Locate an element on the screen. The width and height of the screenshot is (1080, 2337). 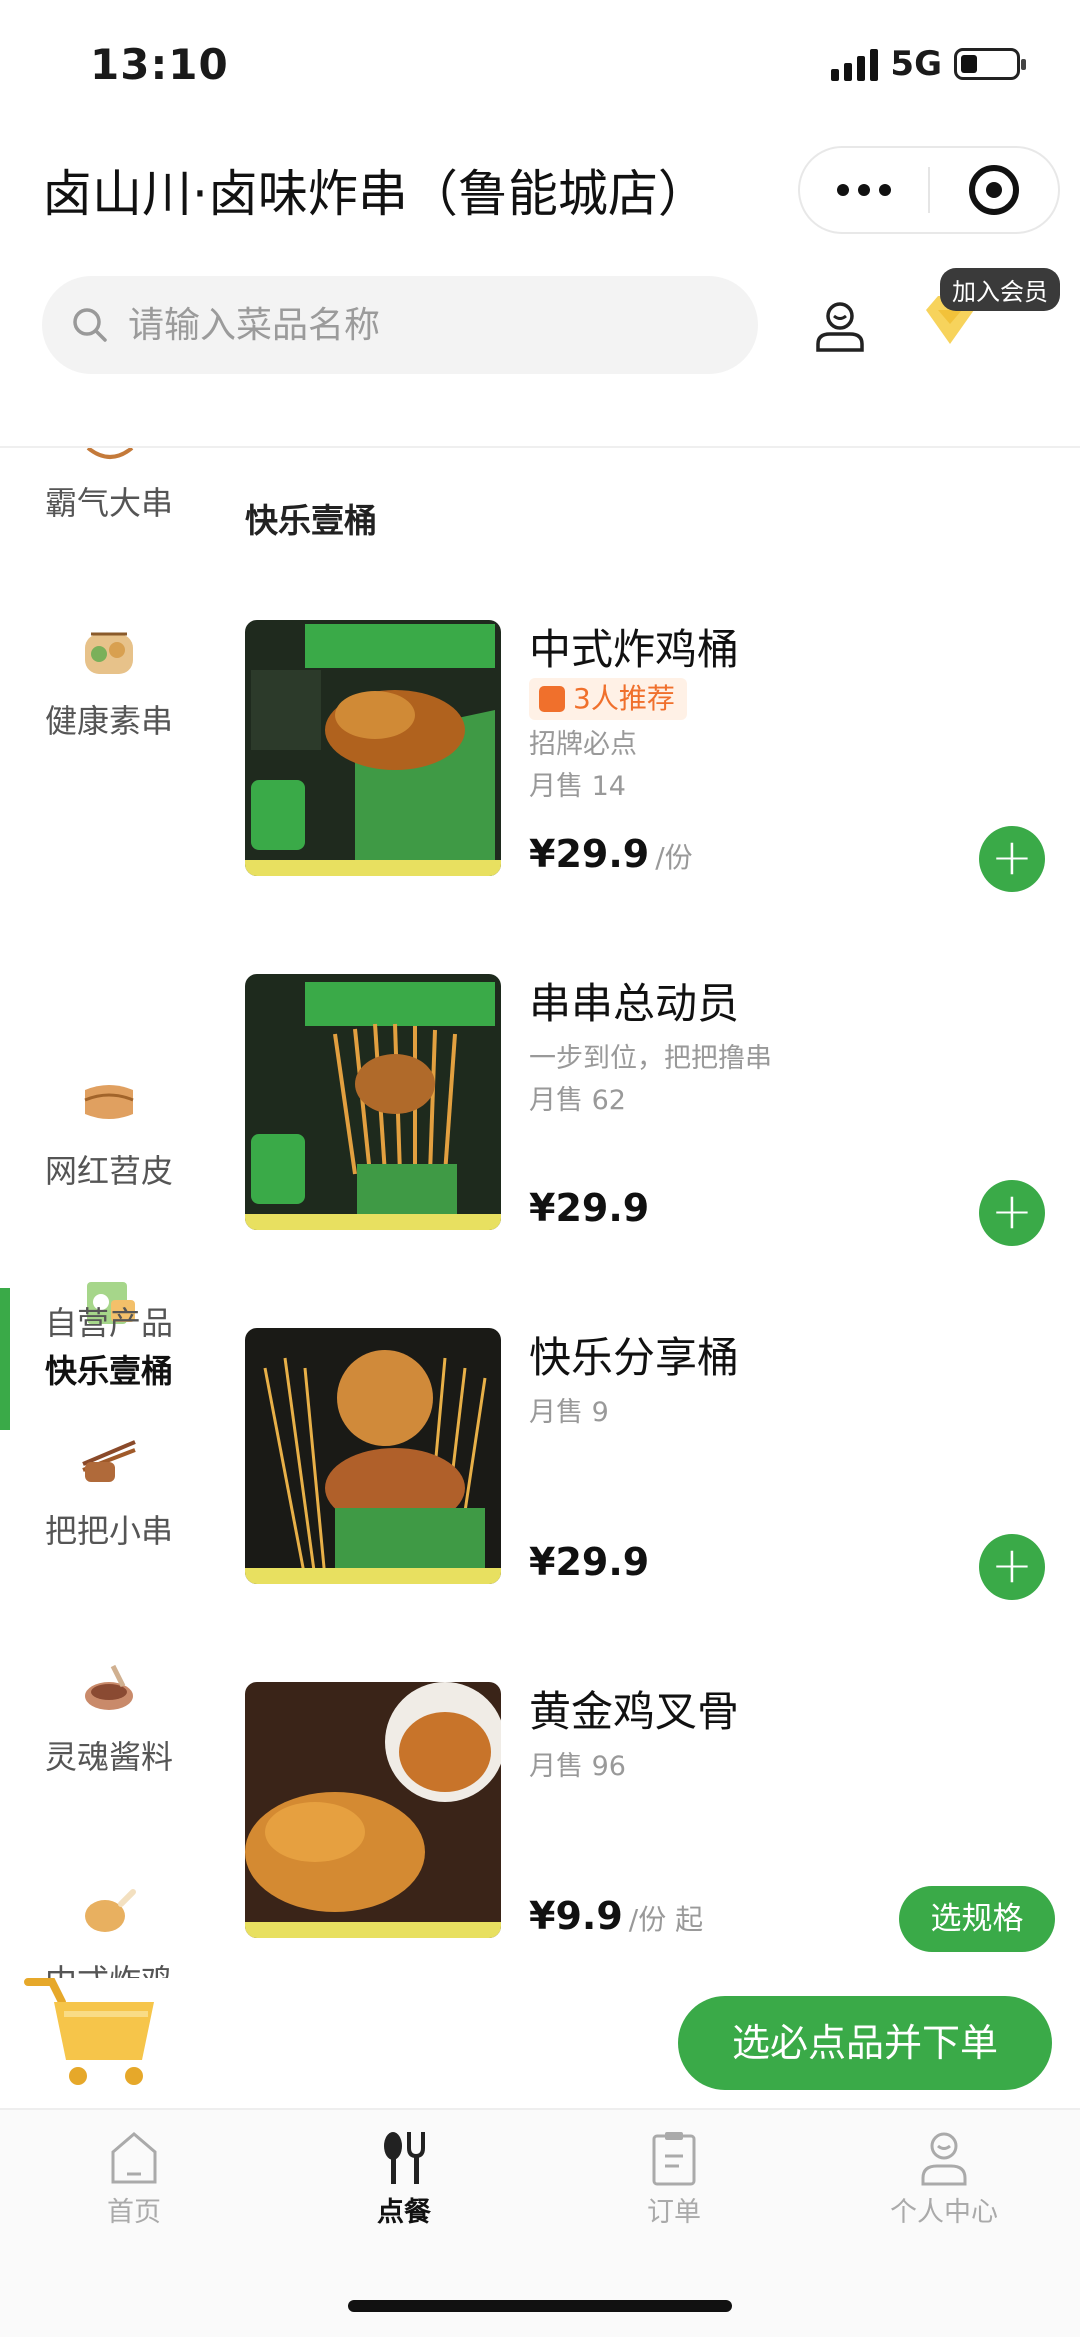
product-sales: 月售 14 is located at coordinates (577, 786).